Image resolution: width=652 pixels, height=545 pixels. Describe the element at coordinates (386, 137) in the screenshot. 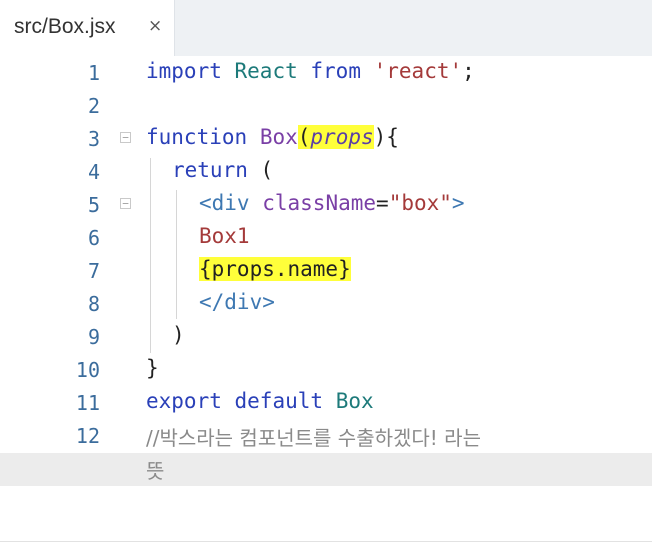

I see `paren-close-brace: ){` at that location.